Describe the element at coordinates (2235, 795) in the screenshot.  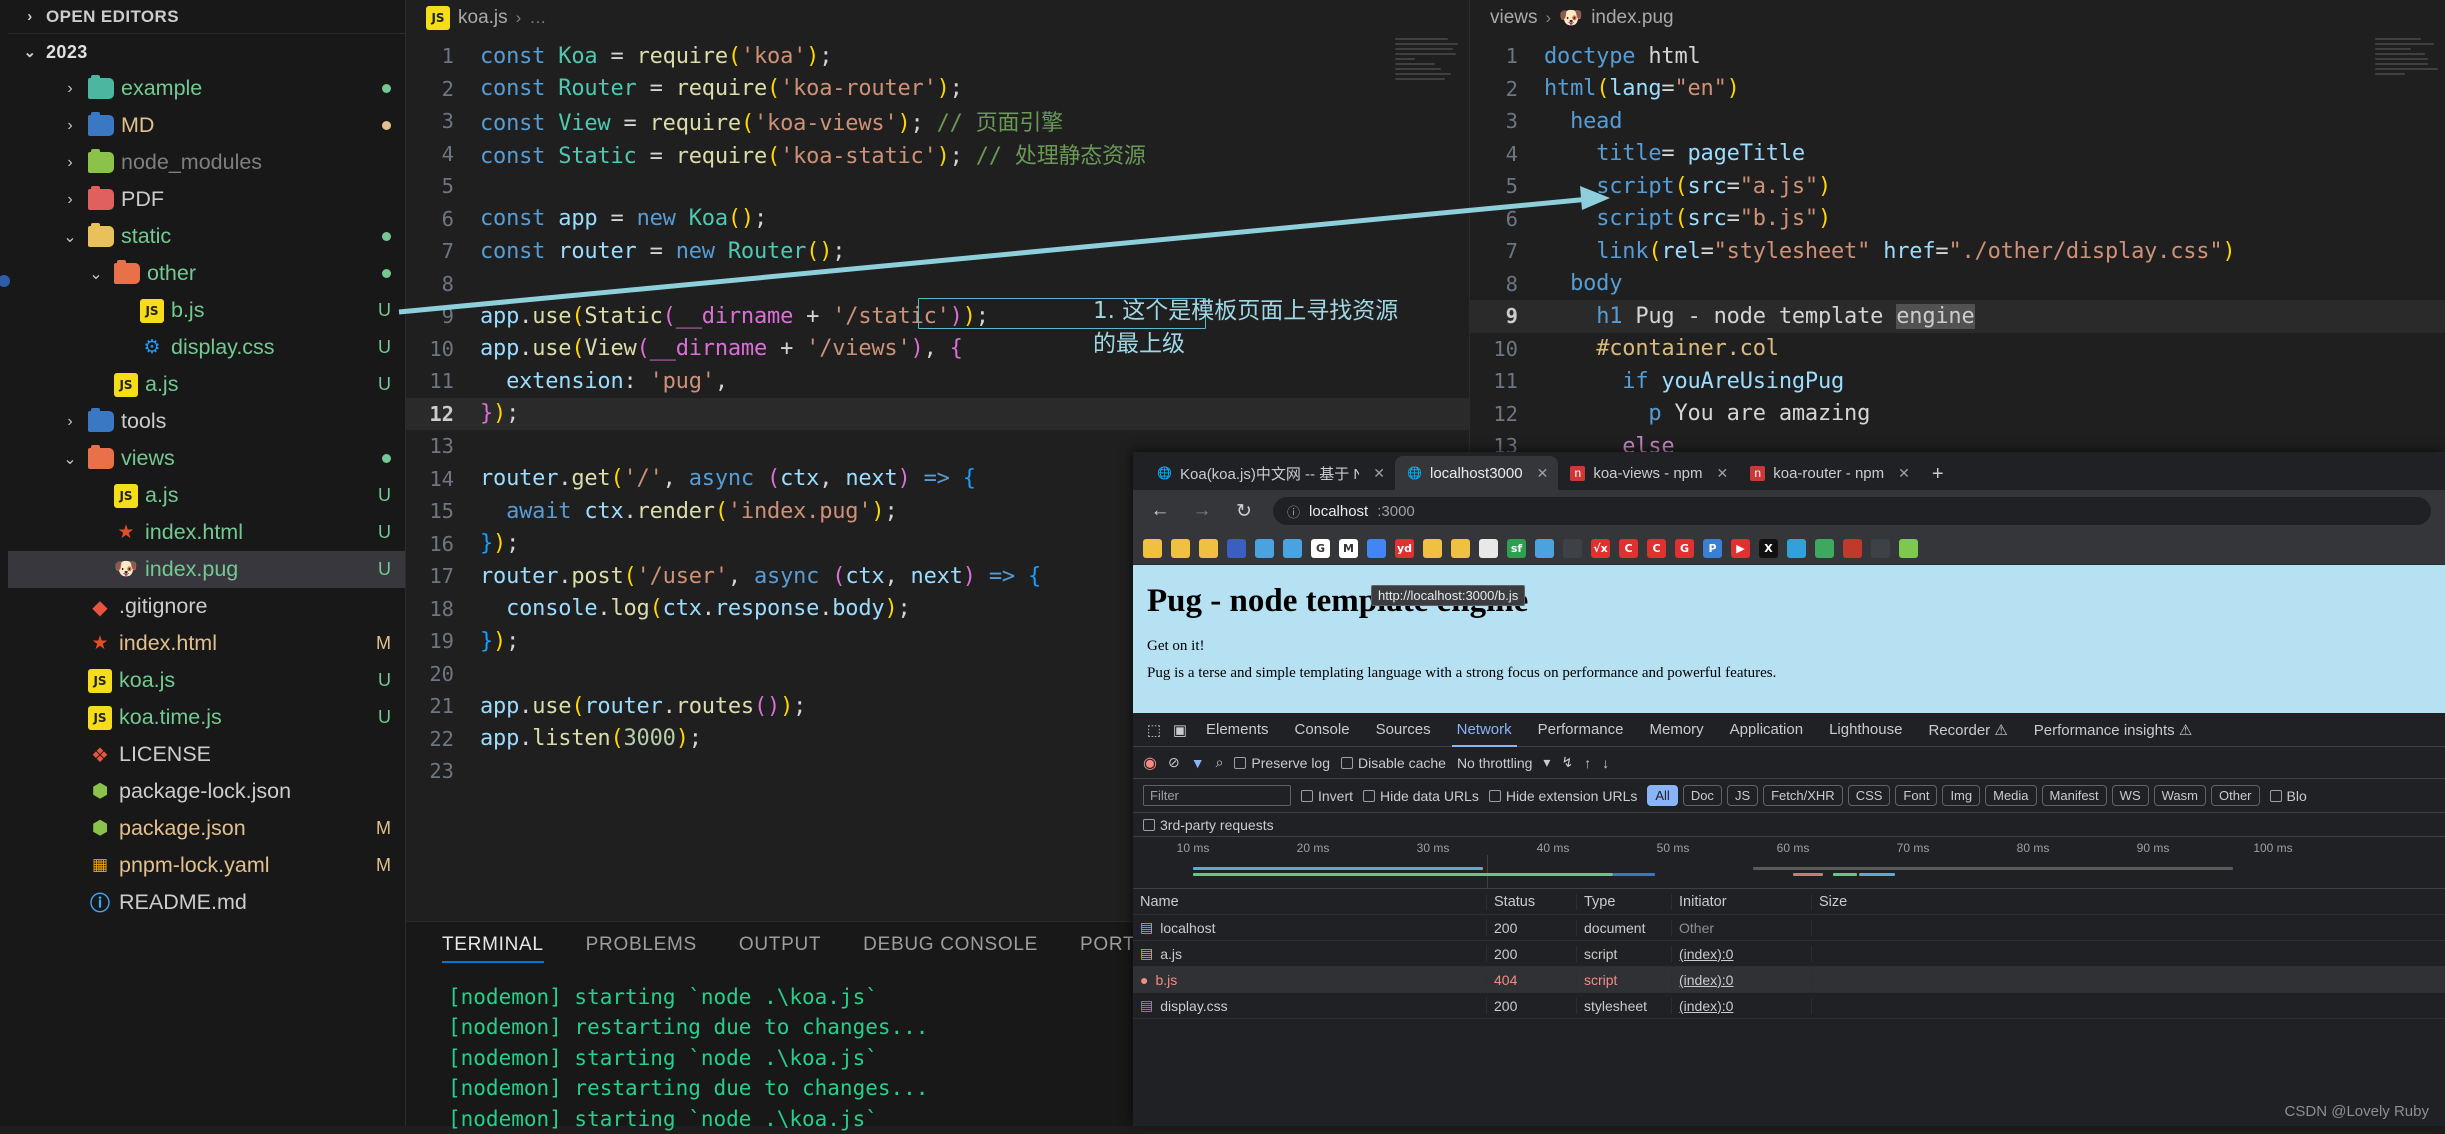
I see `resource-type-chip-other: Other` at that location.